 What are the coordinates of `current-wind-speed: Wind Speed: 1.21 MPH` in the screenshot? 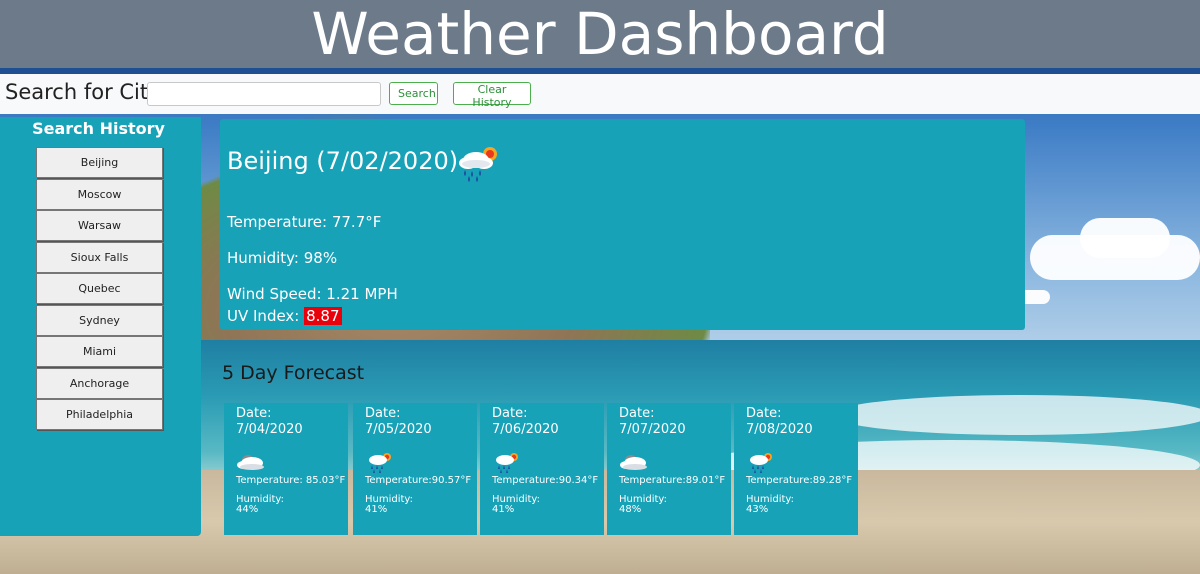 It's located at (312, 294).